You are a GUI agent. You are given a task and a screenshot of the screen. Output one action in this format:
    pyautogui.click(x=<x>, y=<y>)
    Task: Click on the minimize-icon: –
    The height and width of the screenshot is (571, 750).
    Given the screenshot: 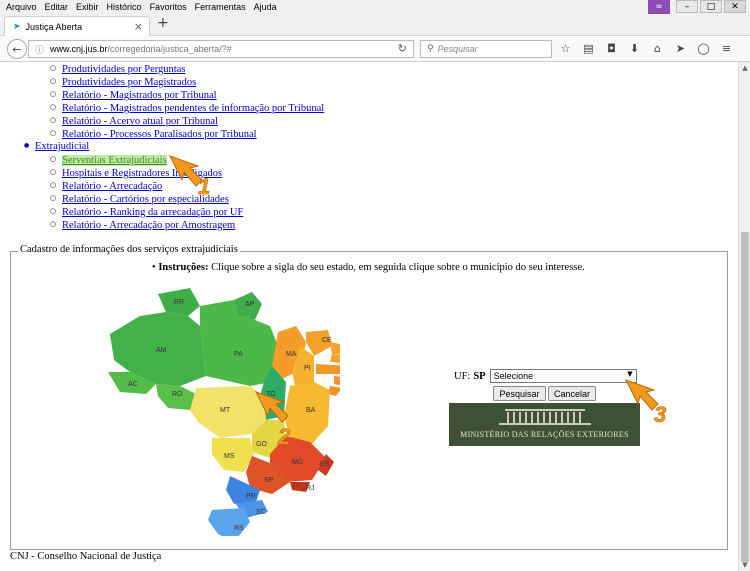 What is the action you would take?
    pyautogui.click(x=687, y=6)
    